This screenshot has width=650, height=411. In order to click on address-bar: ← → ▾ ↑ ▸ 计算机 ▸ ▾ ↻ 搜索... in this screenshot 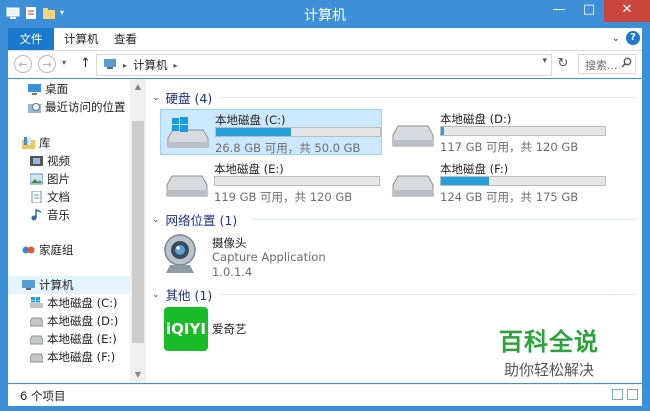, I will do `click(325, 64)`.